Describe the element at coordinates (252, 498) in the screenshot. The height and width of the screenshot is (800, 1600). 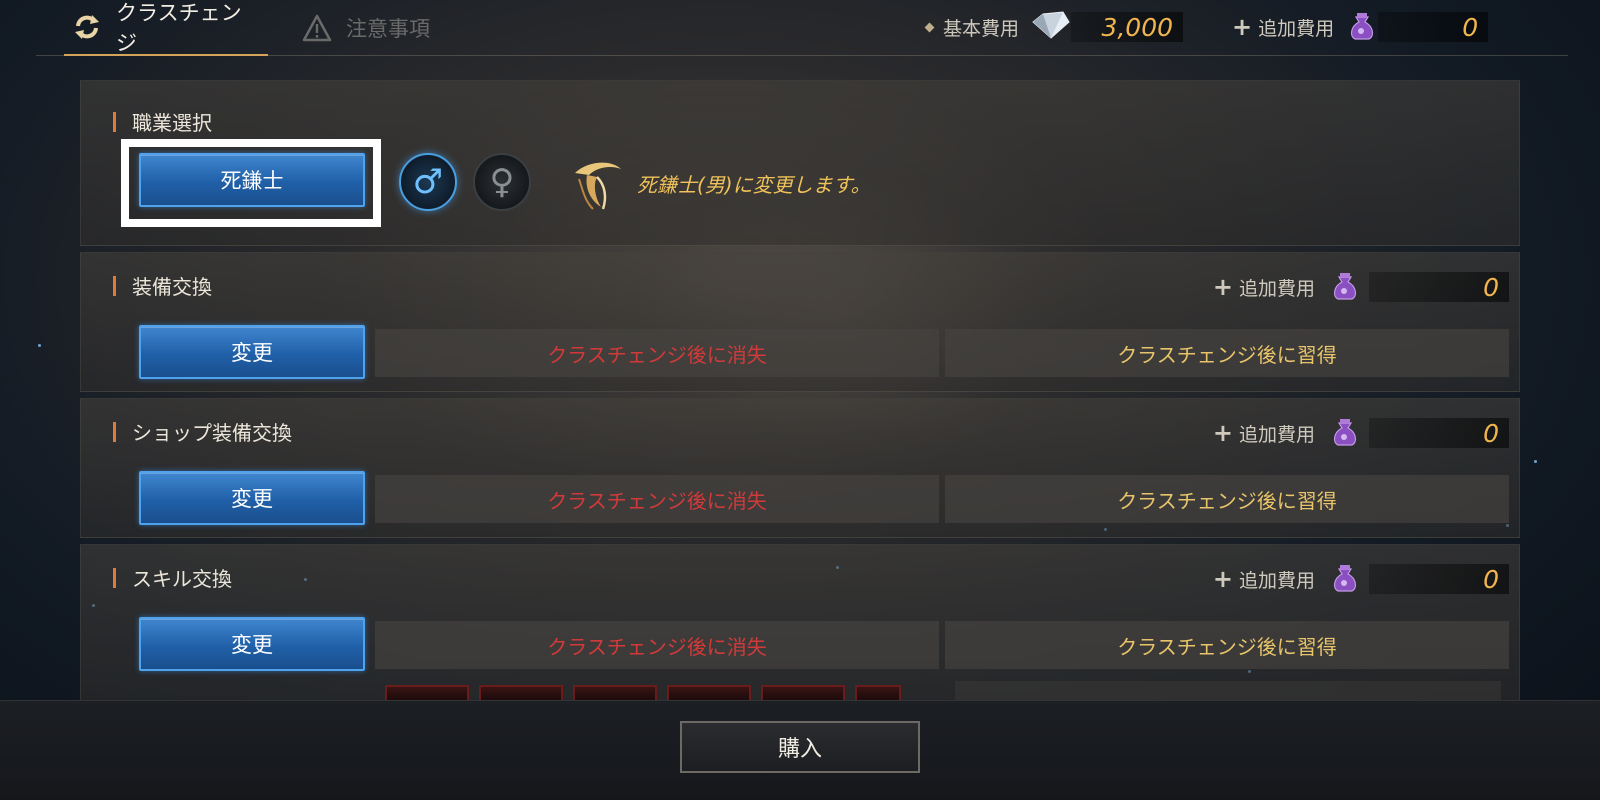
I see `shop-equipment-change-button: 変更` at that location.